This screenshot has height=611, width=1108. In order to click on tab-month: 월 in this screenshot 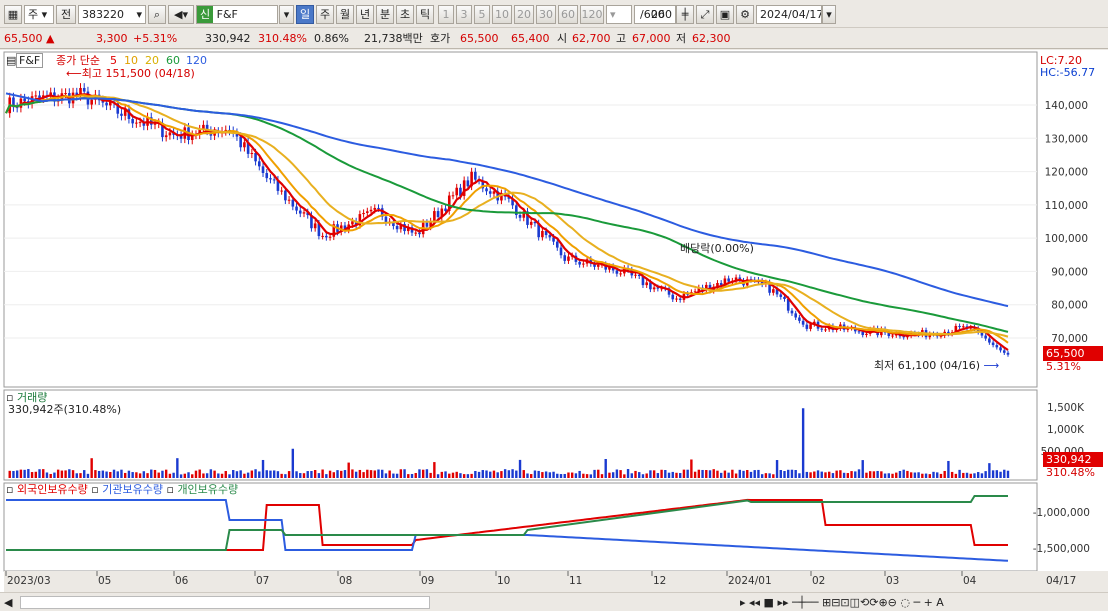, I will do `click(345, 14)`.